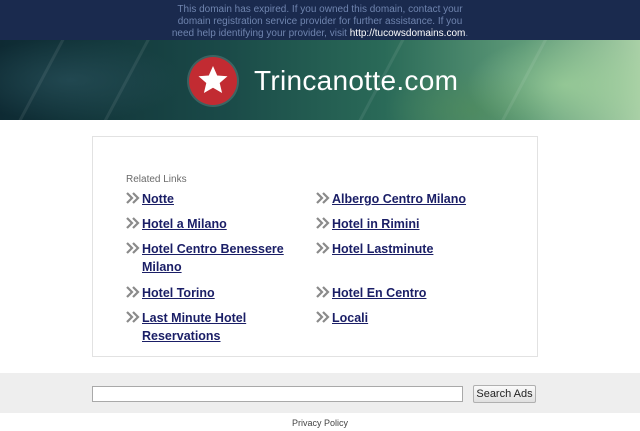 Image resolution: width=640 pixels, height=431 pixels. I want to click on privacy-policy-link: Privacy Policy, so click(320, 423).